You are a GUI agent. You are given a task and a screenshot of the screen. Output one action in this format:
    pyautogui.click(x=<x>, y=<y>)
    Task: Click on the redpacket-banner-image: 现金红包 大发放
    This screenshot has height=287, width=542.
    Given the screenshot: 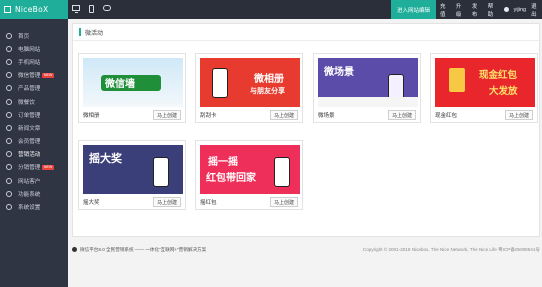 What is the action you would take?
    pyautogui.click(x=485, y=82)
    